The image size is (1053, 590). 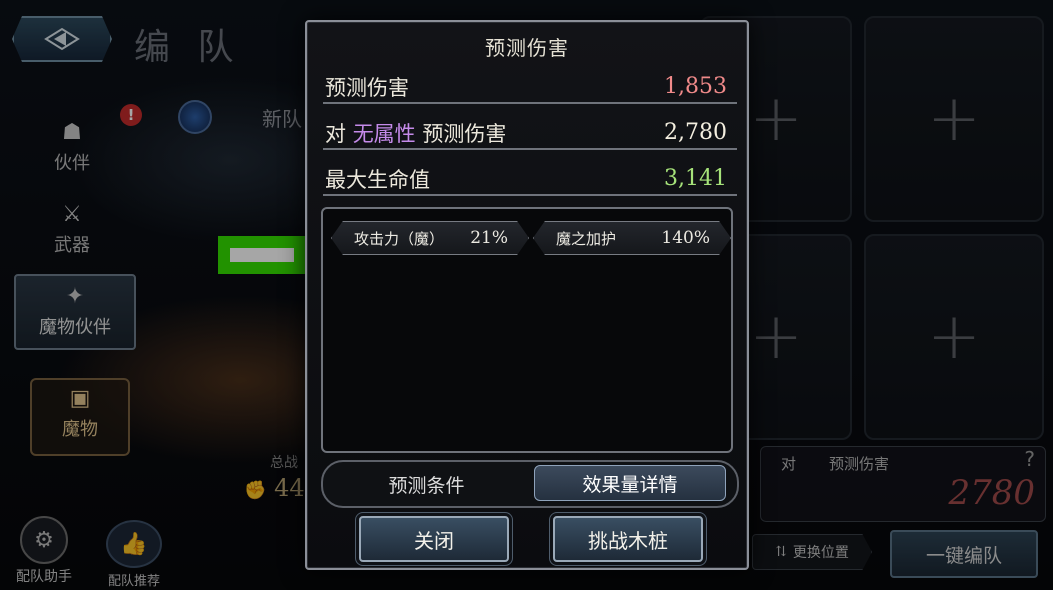 I want to click on stat-label: 最大生命值, so click(x=377, y=180).